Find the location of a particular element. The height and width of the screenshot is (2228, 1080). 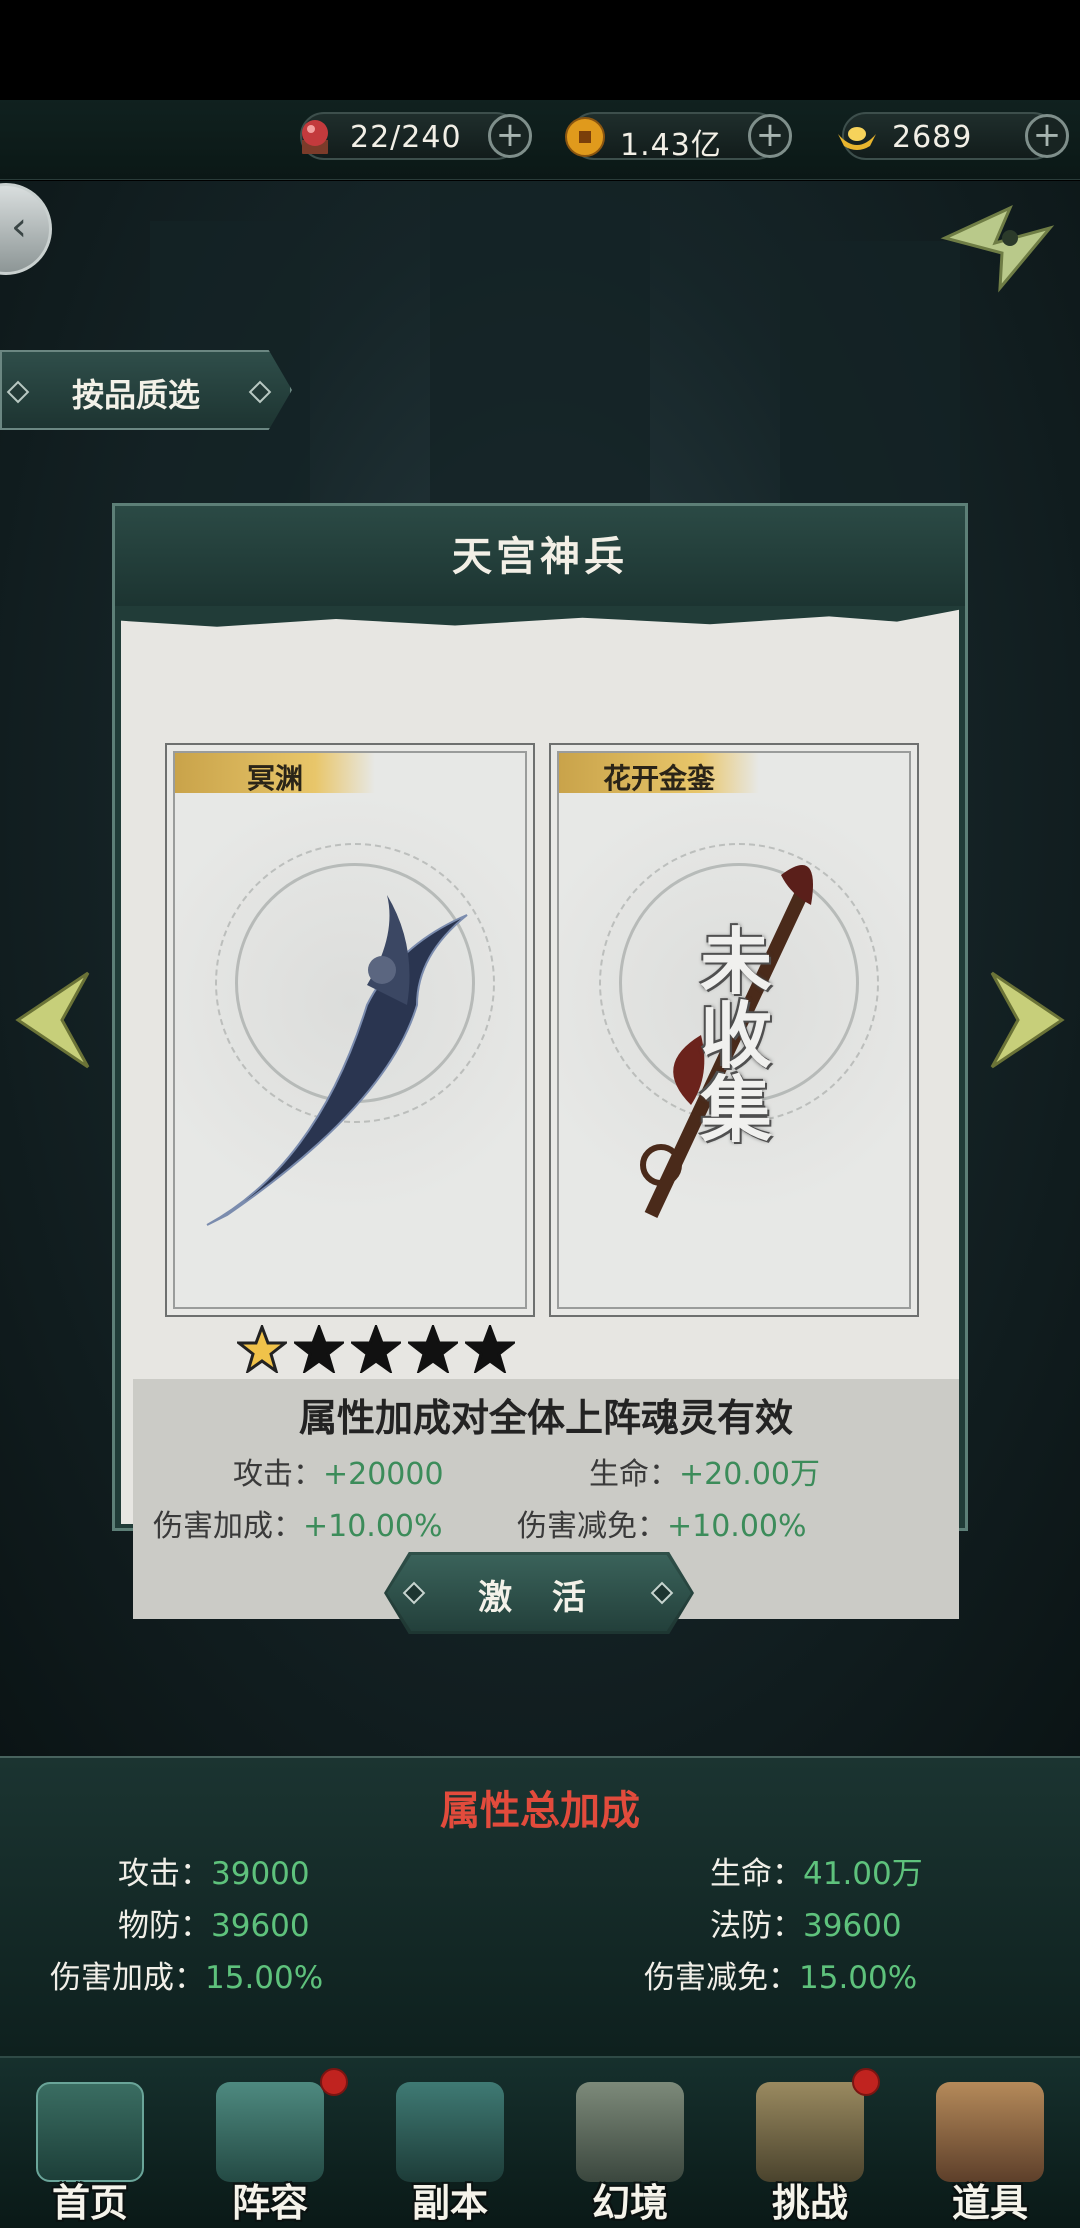

bottom-navigation: 首页 阵容 副本 幻境 挑战 道具 is located at coordinates (540, 2142).